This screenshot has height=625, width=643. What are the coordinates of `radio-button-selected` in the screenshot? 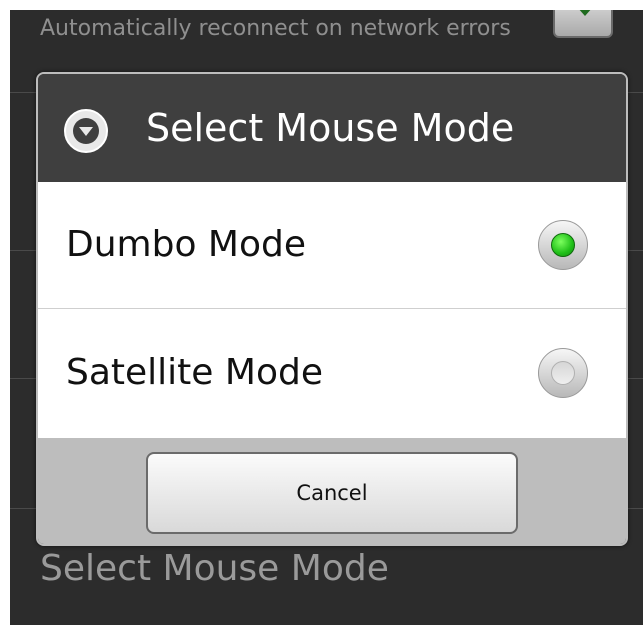 It's located at (563, 245).